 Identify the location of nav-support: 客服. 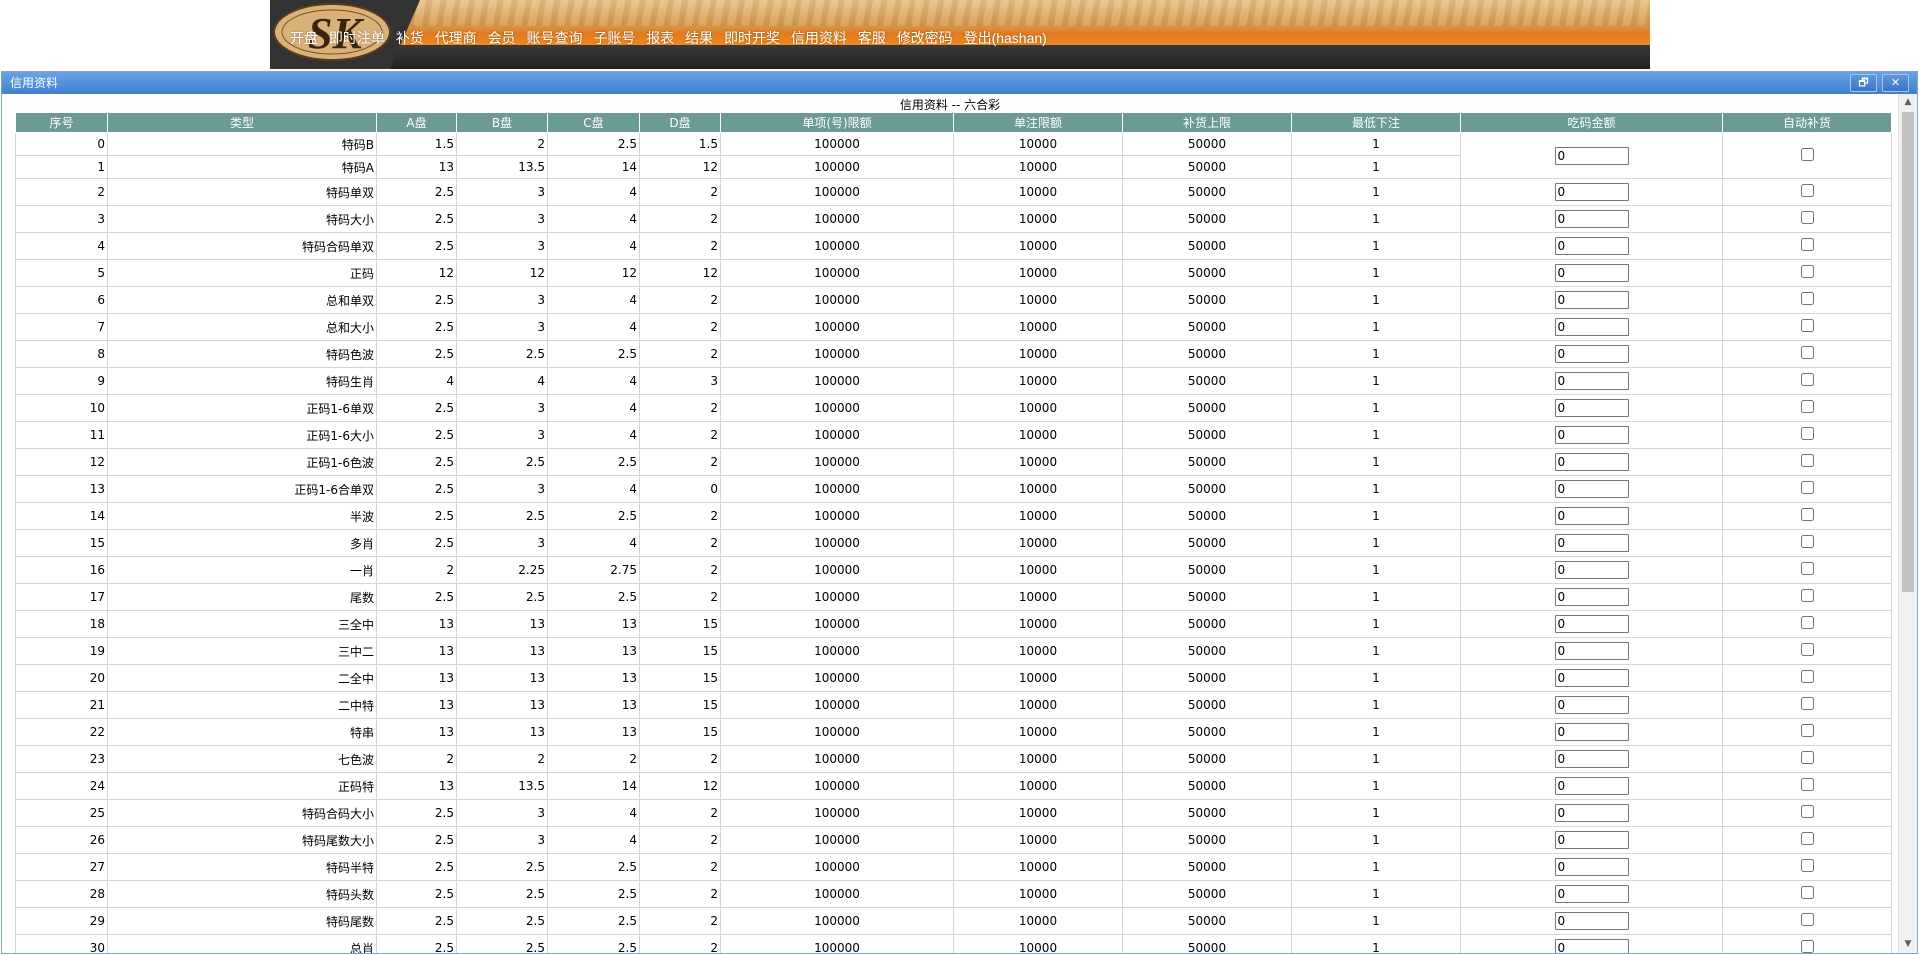
(872, 38).